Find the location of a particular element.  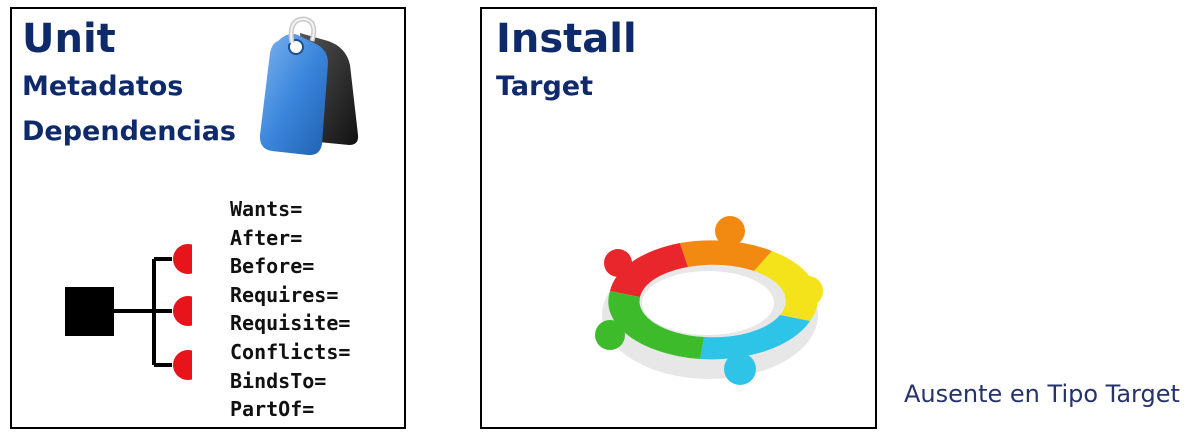

directive-requires: Requires= is located at coordinates (284, 294).